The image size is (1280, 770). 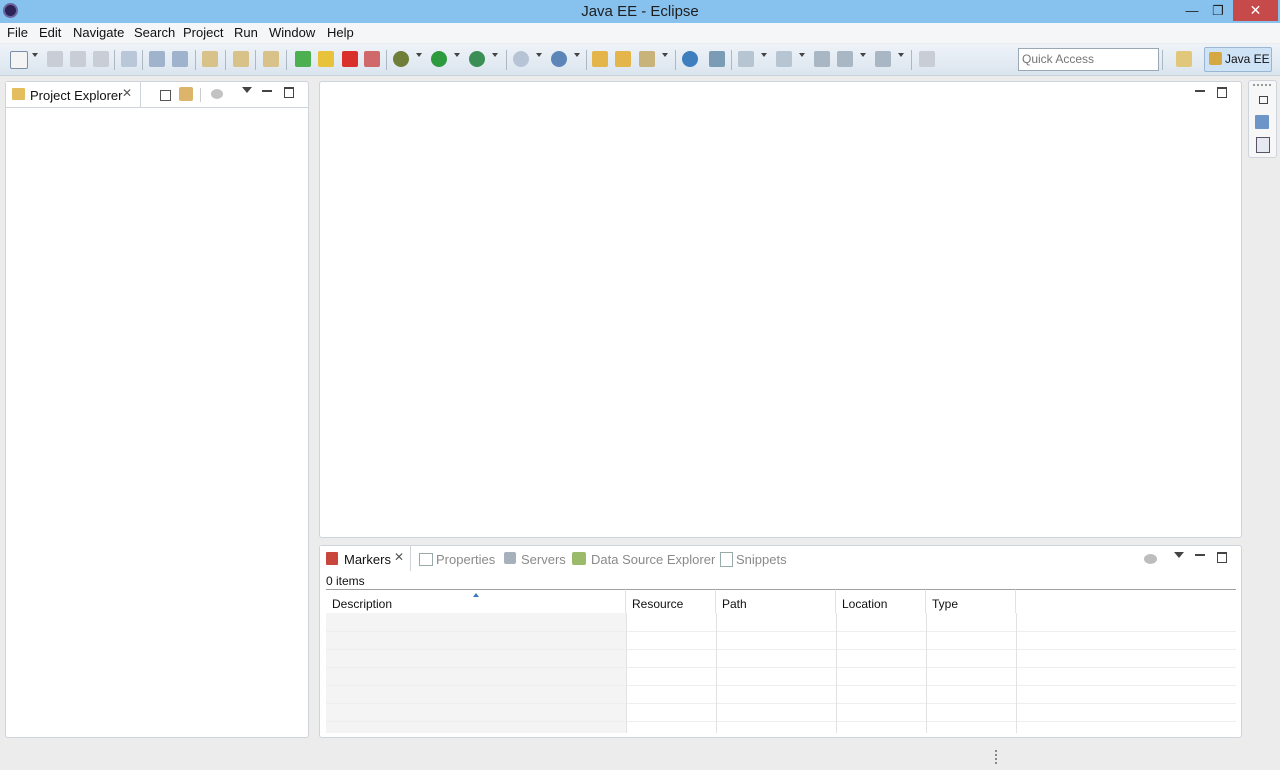 What do you see at coordinates (927, 59) in the screenshot?
I see `pin-editor-icon` at bounding box center [927, 59].